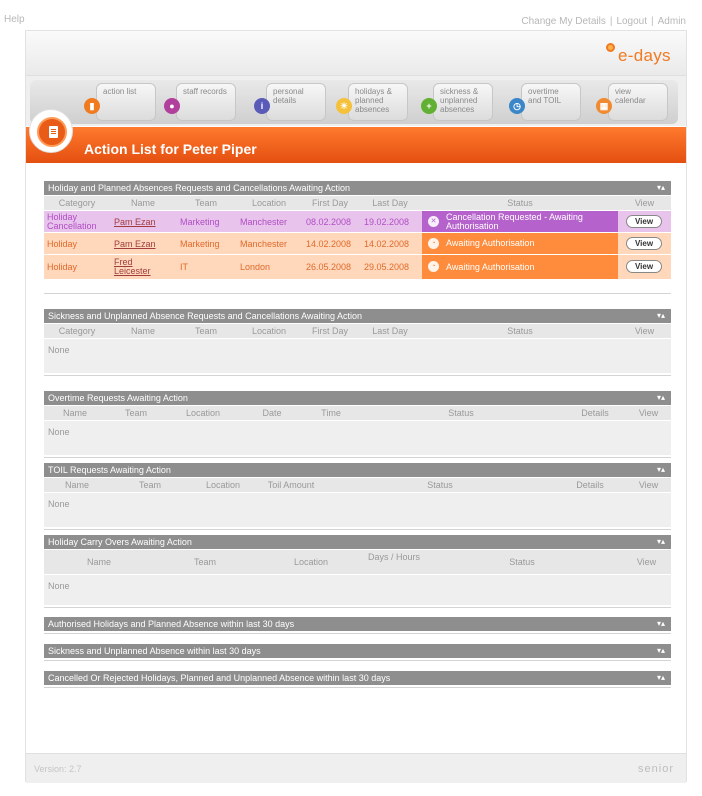 Image resolution: width=702 pixels, height=796 pixels. Describe the element at coordinates (262, 106) in the screenshot. I see `personal-details-icon: i` at that location.